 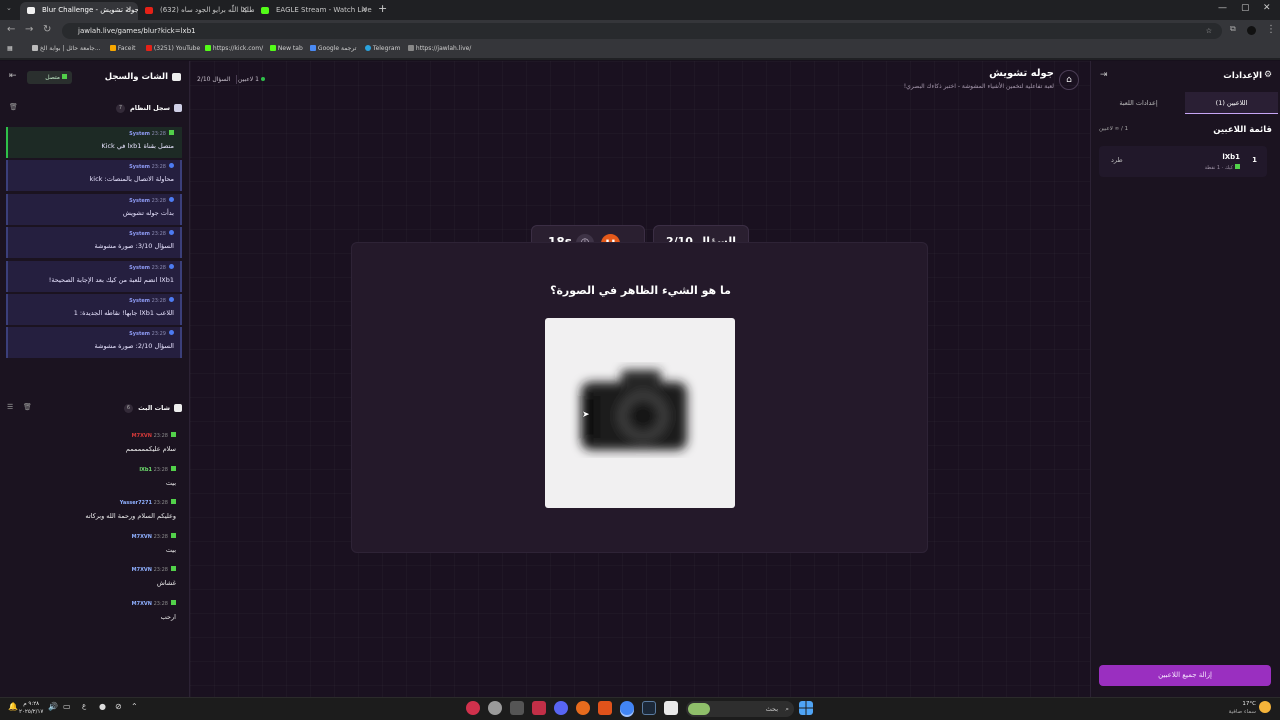 What do you see at coordinates (1245, 8) in the screenshot?
I see `maximize-button: ▢` at bounding box center [1245, 8].